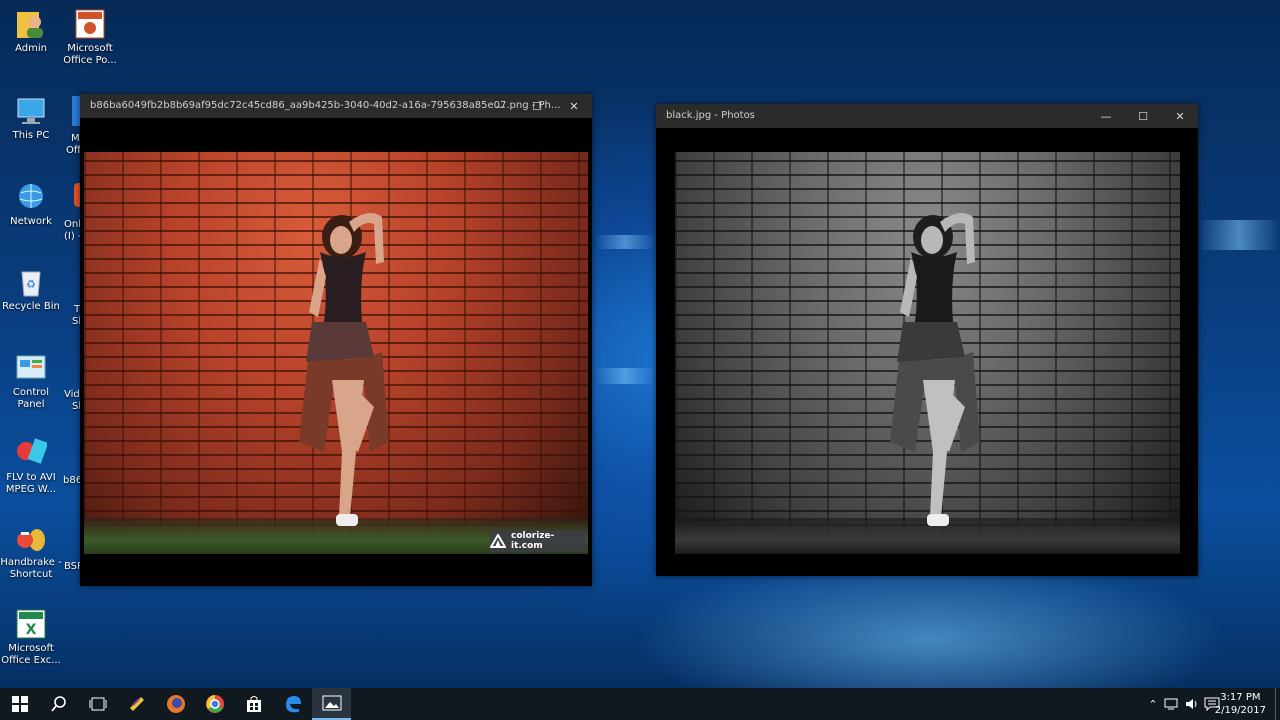  I want to click on winrar-icon, so click(136, 704).